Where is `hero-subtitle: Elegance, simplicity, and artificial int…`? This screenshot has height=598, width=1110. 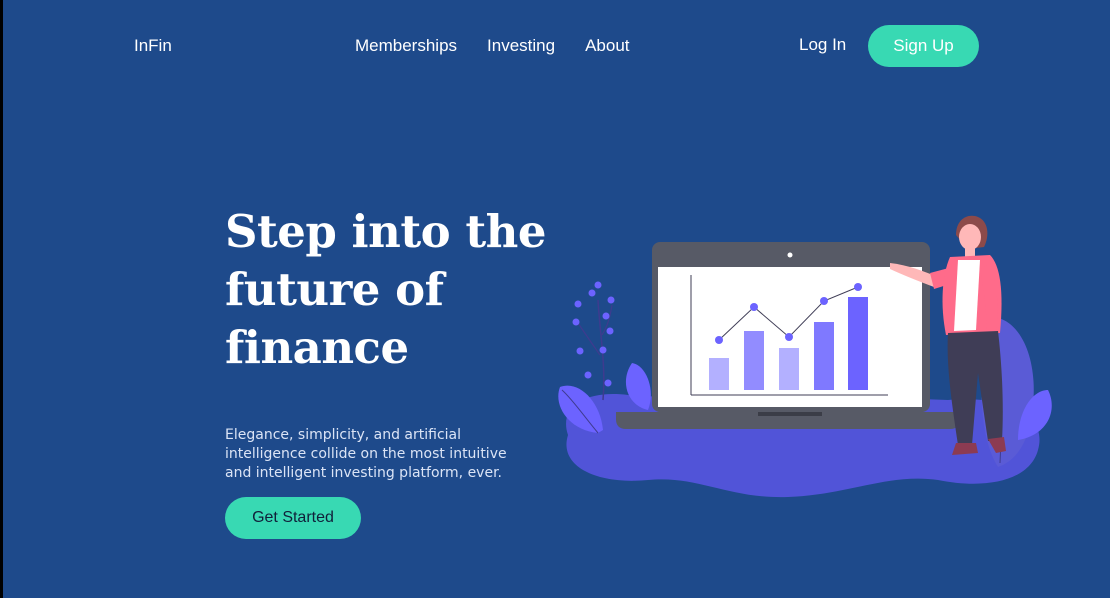
hero-subtitle: Elegance, simplicity, and artificial int… is located at coordinates (366, 454).